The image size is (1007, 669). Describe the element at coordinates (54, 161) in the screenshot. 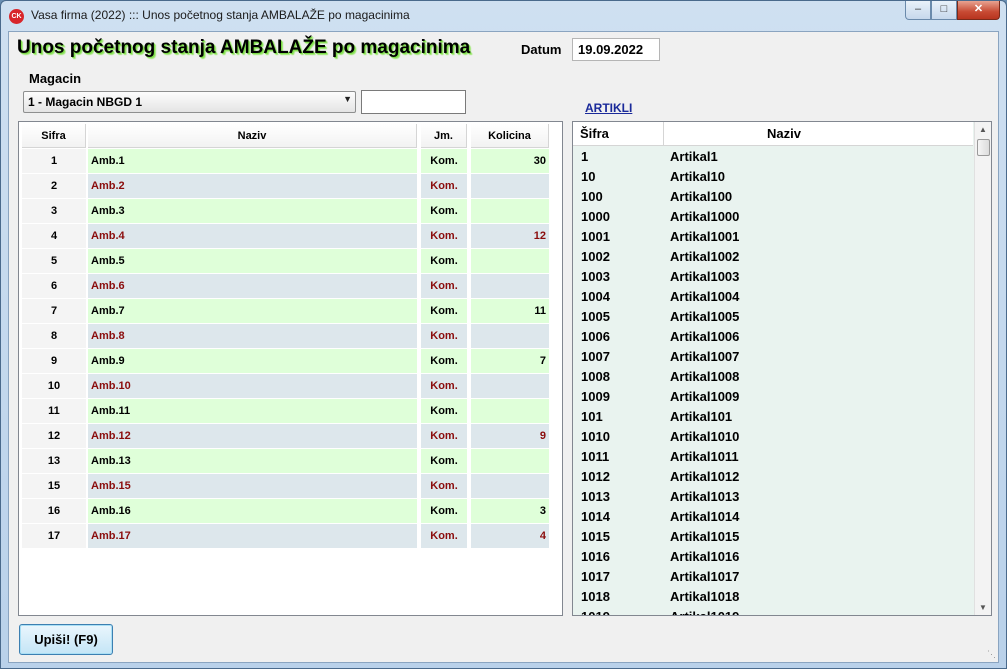

I see `cell-sifra: 1` at that location.